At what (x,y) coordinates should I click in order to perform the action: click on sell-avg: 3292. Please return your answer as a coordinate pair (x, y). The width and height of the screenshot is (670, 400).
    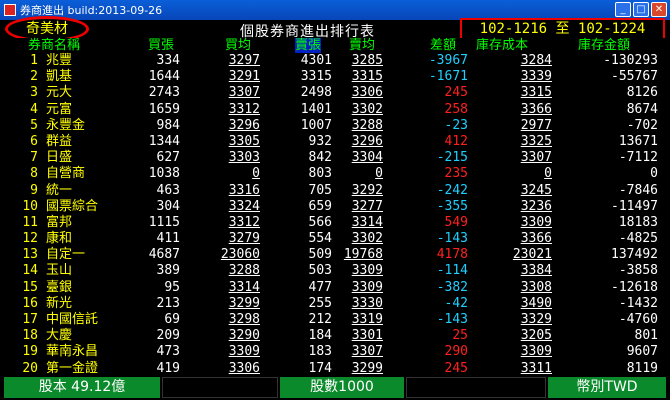
    Looking at the image, I should click on (367, 190).